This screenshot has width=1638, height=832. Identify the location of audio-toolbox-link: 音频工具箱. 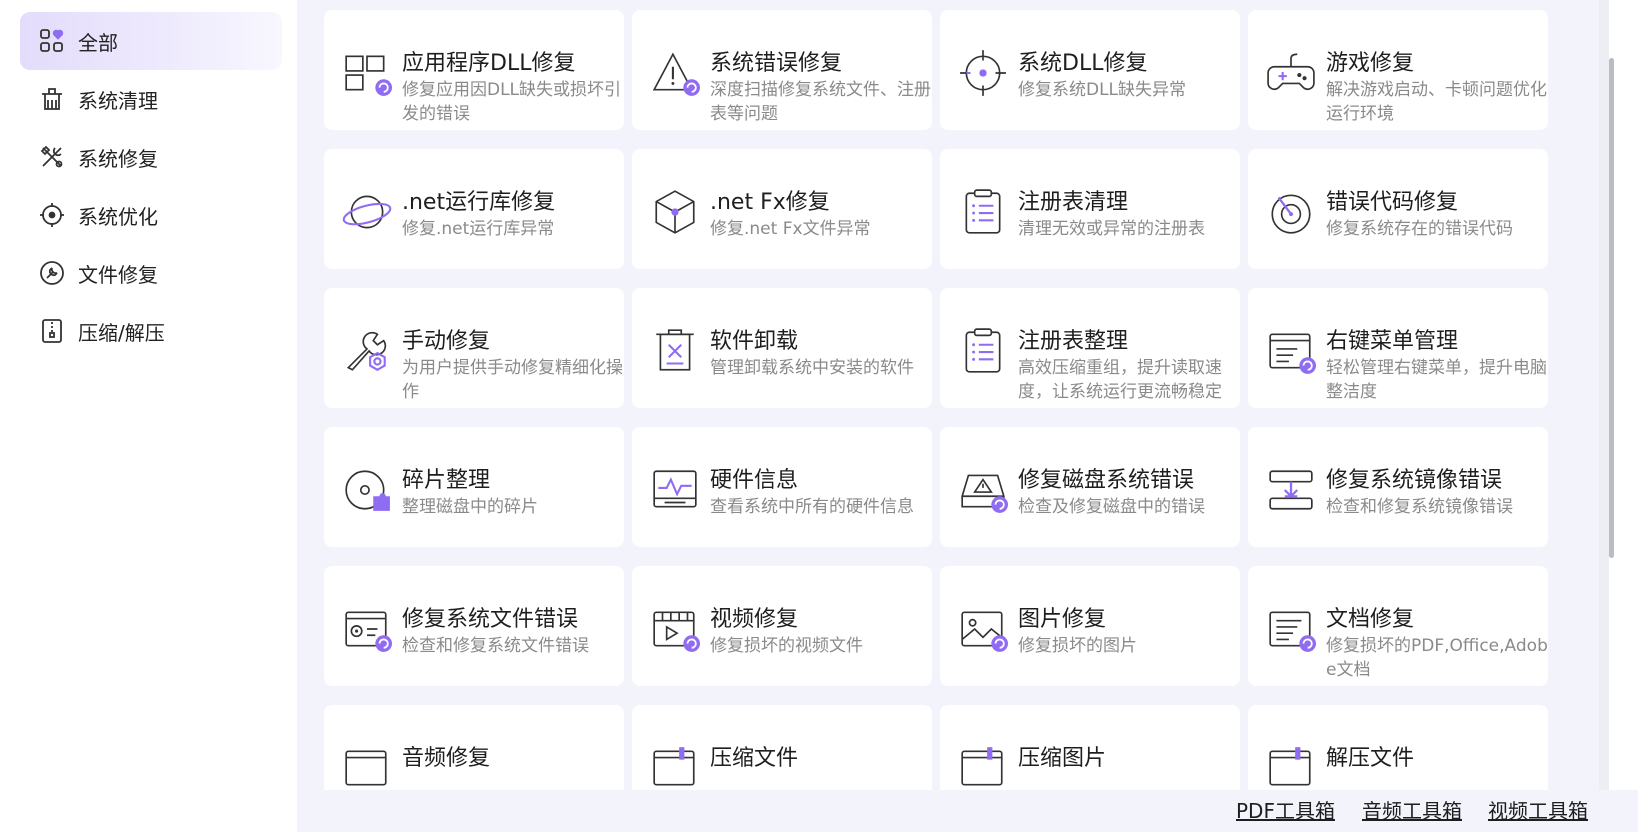
(1412, 809).